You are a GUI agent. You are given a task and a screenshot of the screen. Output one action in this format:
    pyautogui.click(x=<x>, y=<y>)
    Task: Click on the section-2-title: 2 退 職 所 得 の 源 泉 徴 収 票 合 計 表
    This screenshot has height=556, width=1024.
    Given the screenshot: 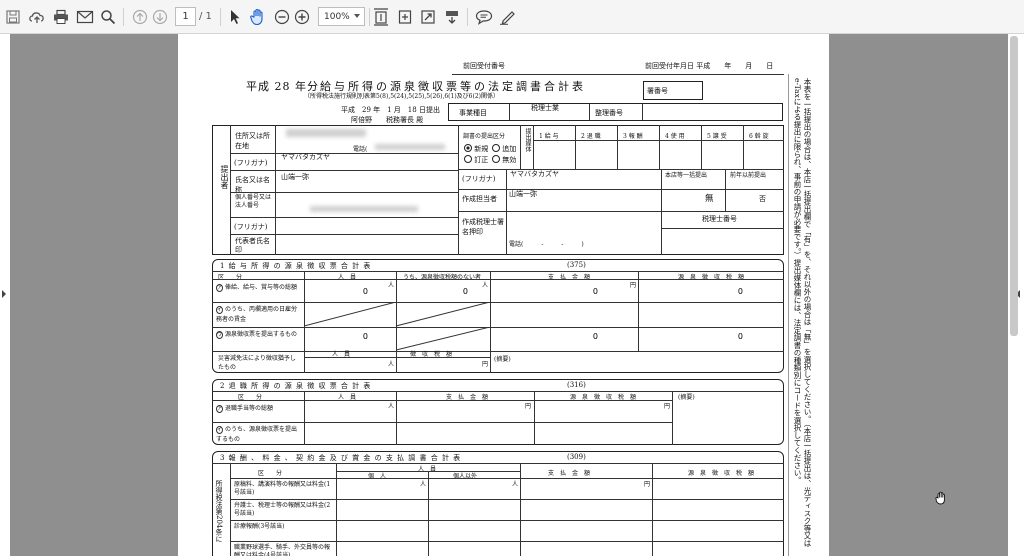 What is the action you would take?
    pyautogui.click(x=296, y=386)
    